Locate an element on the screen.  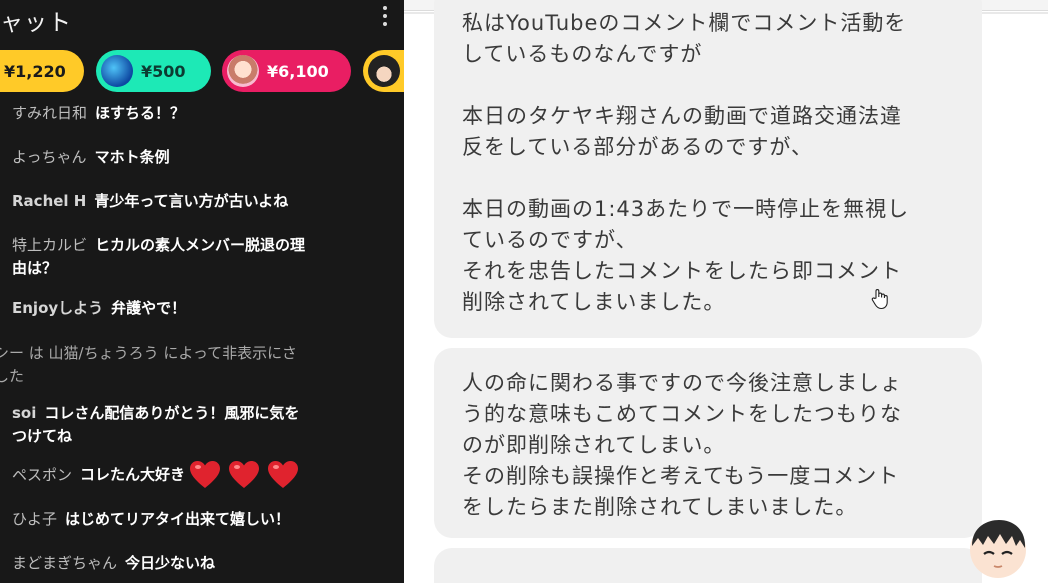
message-author: まどまぎちゃん is located at coordinates (64, 563).